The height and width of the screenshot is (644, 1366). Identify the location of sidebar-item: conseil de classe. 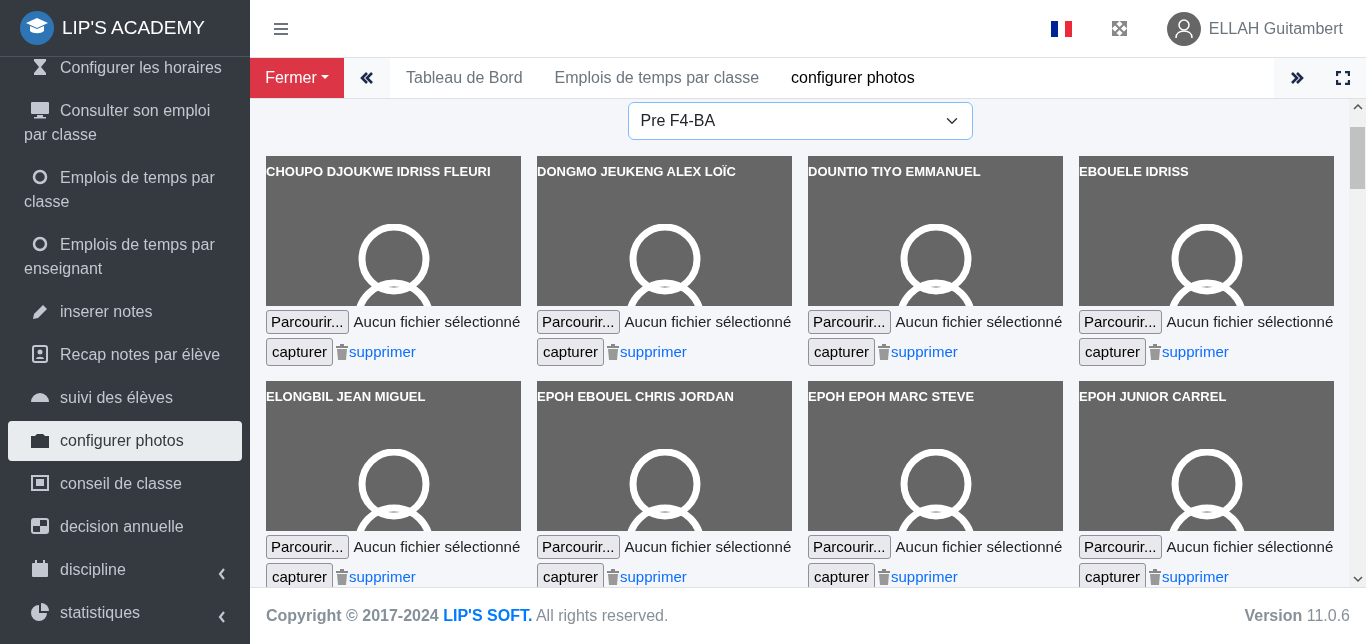
(125, 484).